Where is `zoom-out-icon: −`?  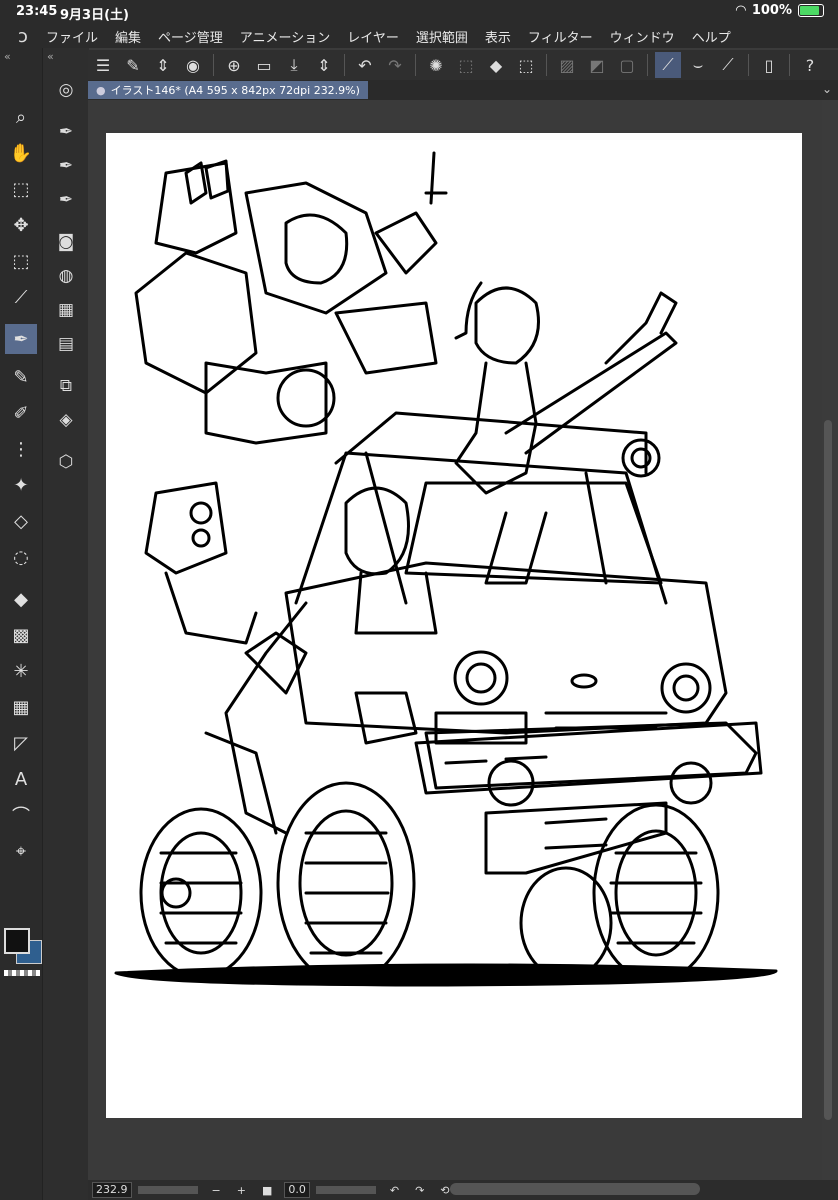 zoom-out-icon: − is located at coordinates (216, 1190).